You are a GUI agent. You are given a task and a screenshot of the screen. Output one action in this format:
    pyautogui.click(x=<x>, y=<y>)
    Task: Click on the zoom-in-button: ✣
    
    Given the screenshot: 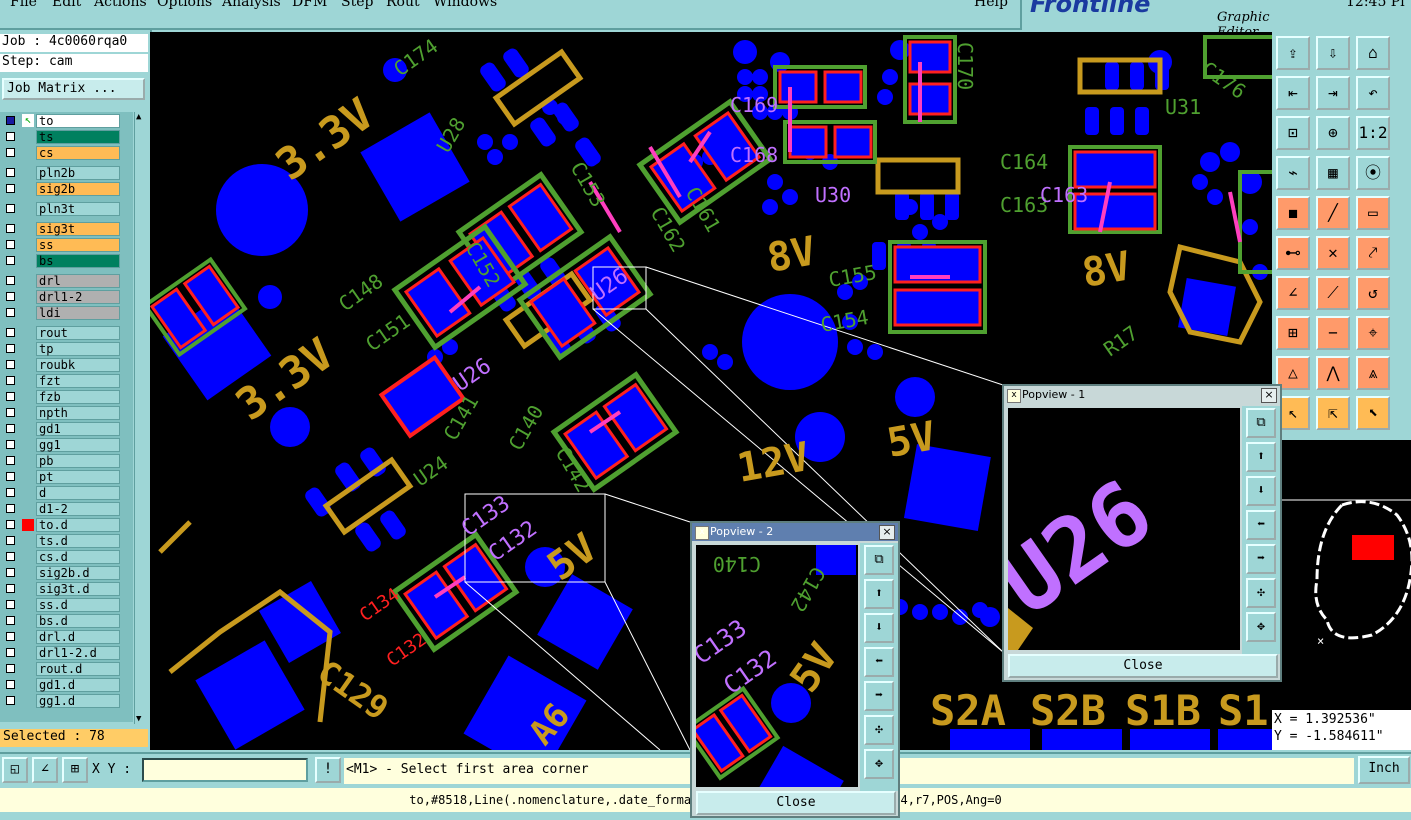 What is the action you would take?
    pyautogui.click(x=879, y=730)
    